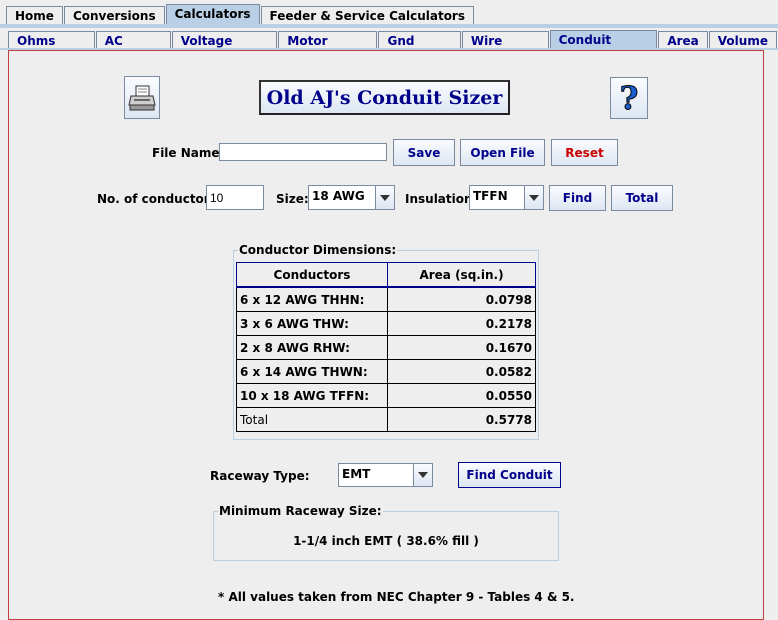 The width and height of the screenshot is (778, 620). What do you see at coordinates (260, 476) in the screenshot?
I see `raceway-type-label: Raceway Type:` at bounding box center [260, 476].